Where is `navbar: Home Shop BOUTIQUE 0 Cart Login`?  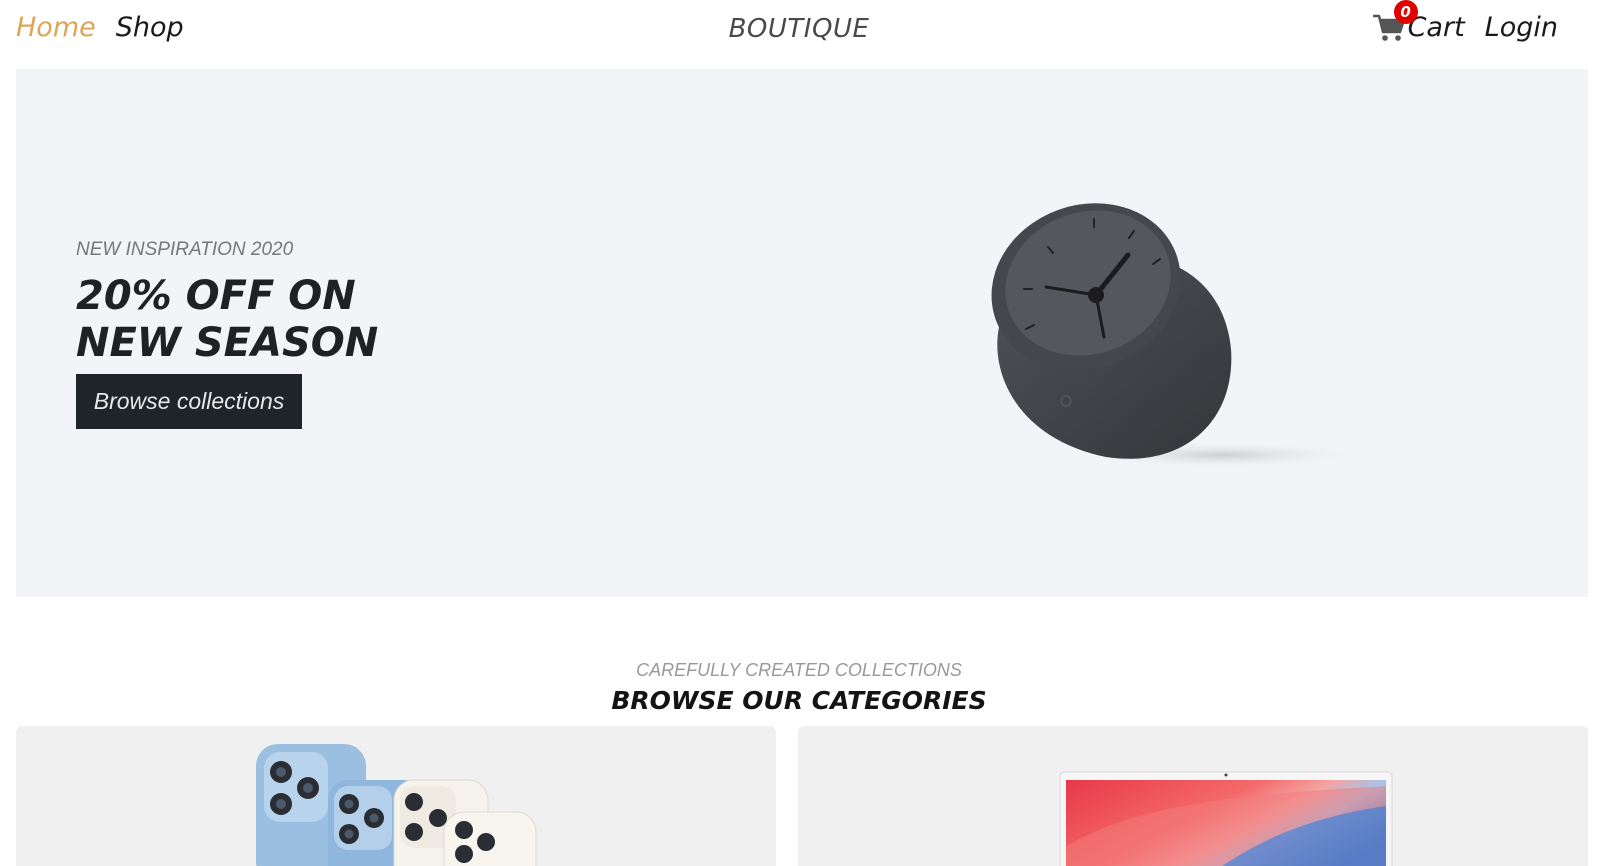 navbar: Home Shop BOUTIQUE 0 Cart Login is located at coordinates (799, 34).